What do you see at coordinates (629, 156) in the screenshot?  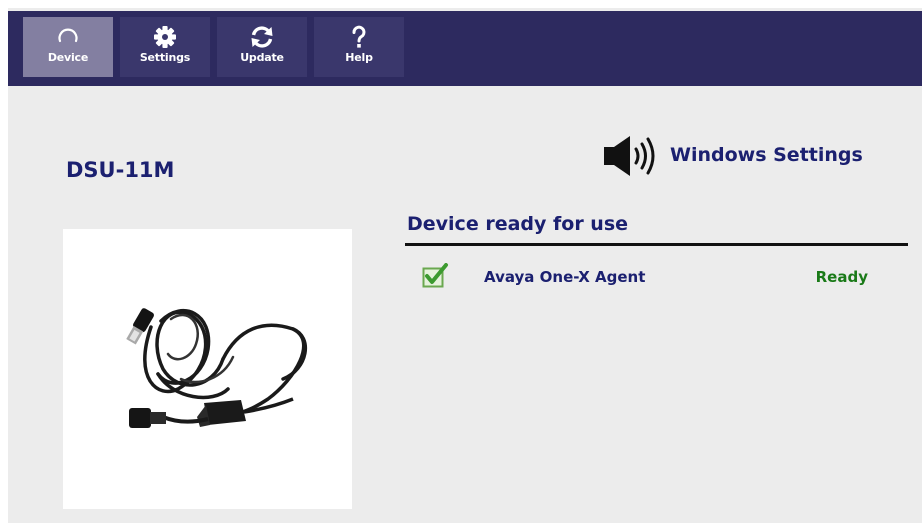 I see `speaker-icon` at bounding box center [629, 156].